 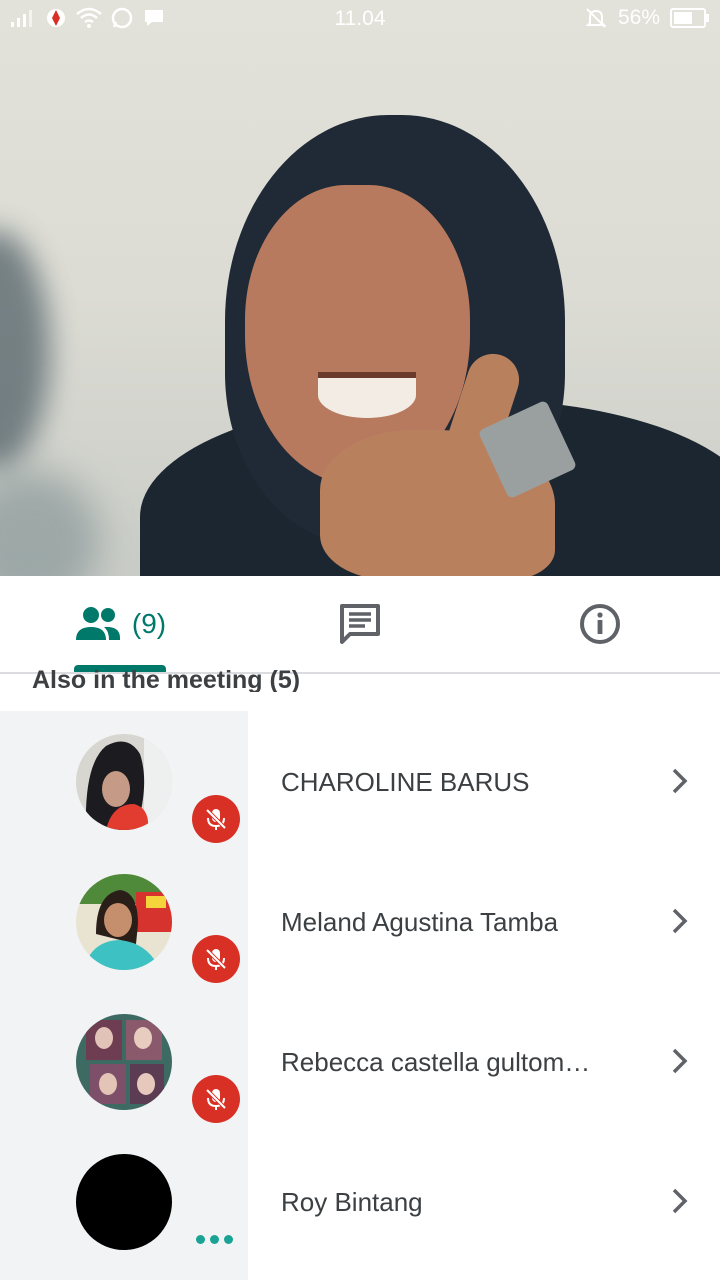 I want to click on participant-name: Roy Bintang, so click(x=352, y=1202).